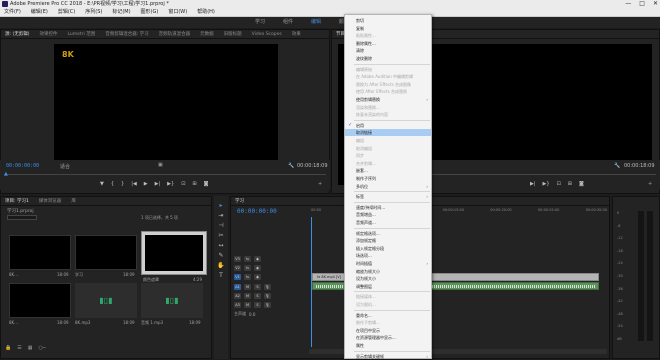 The image size is (660, 360). What do you see at coordinates (388, 140) in the screenshot?
I see `context-menu-item: 编组` at bounding box center [388, 140].